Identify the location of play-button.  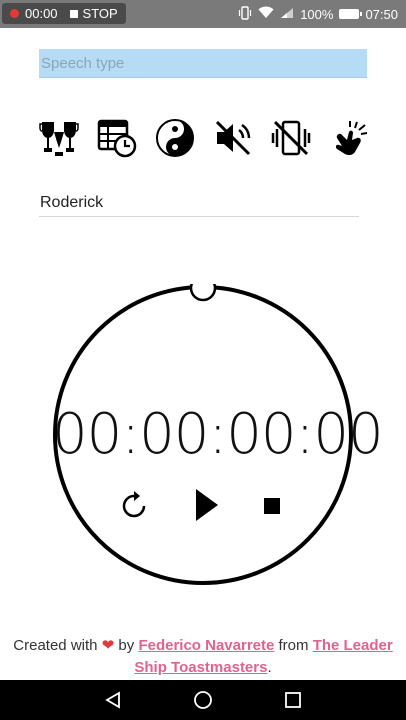
(206, 505).